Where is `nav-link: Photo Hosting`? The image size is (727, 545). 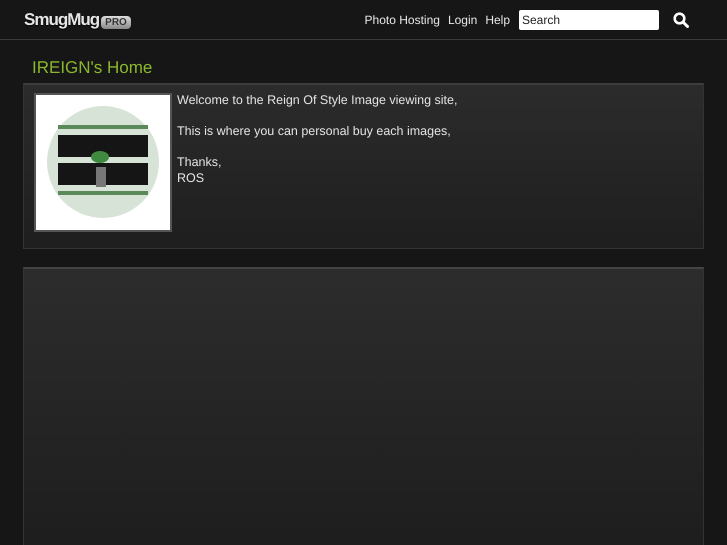
nav-link: Photo Hosting is located at coordinates (402, 19).